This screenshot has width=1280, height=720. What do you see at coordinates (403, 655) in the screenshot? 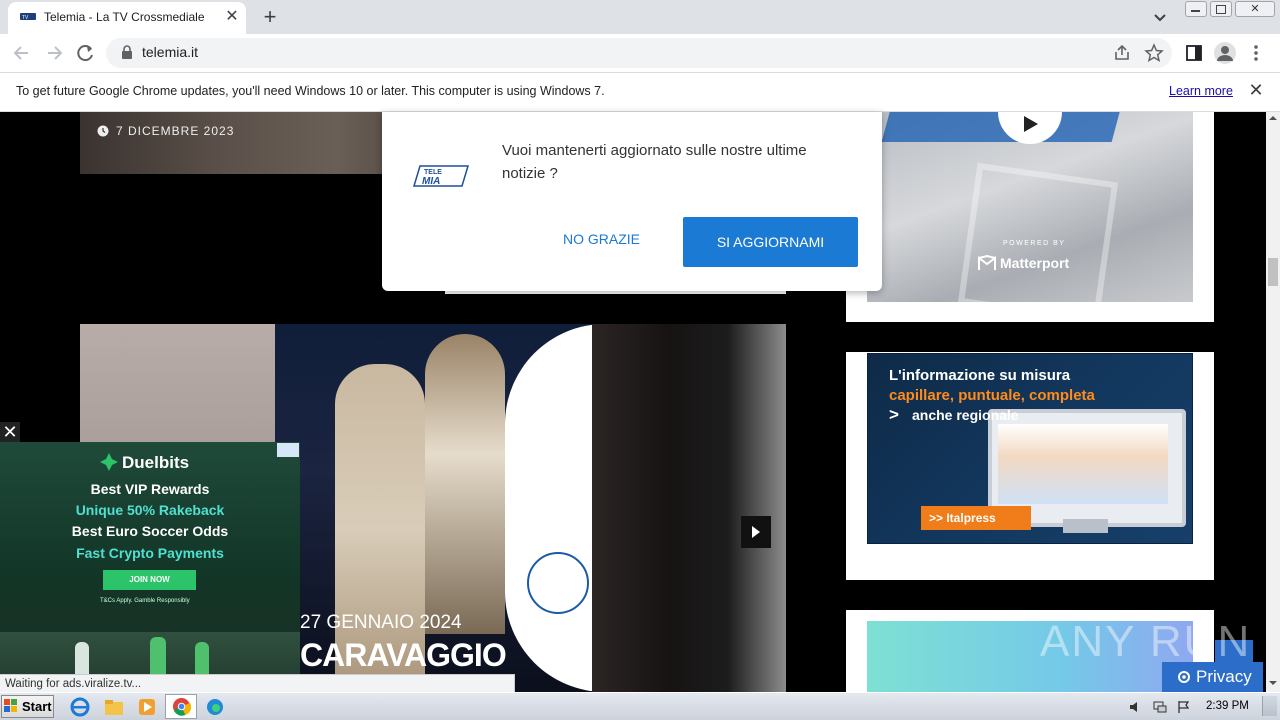
I see `event-title: CARAVAGGIO` at bounding box center [403, 655].